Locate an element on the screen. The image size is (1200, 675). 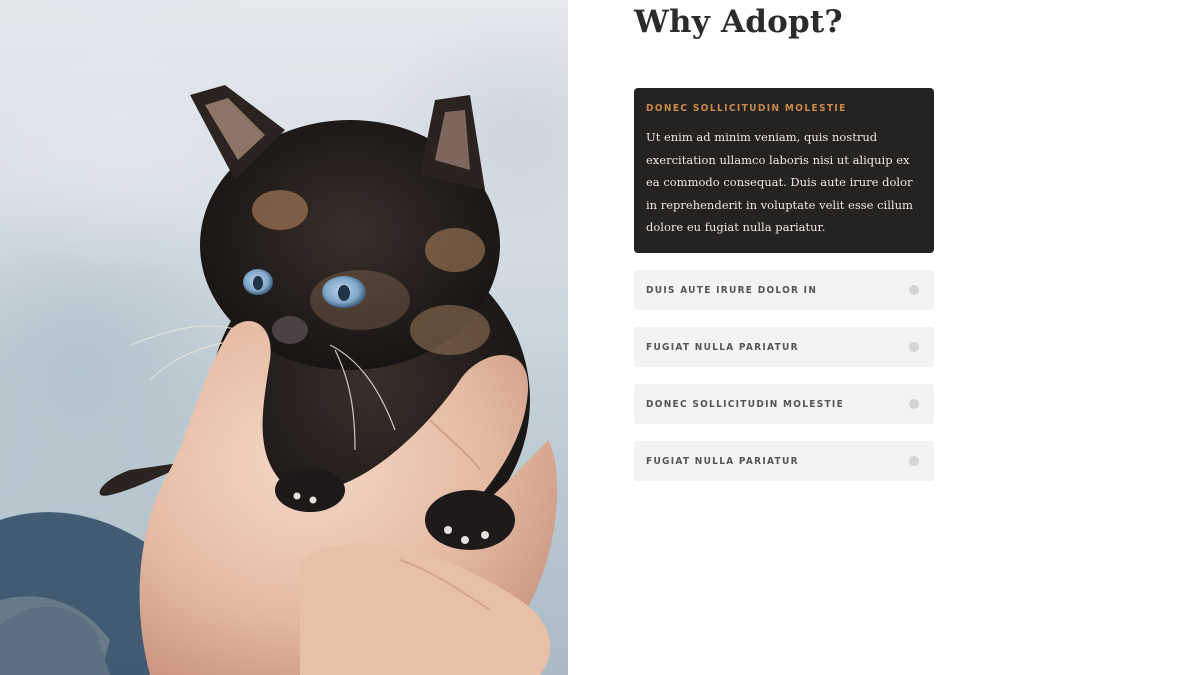
accordion-item-3: DONEC SOLLICITUDIN MOLESTIE is located at coordinates (784, 404).